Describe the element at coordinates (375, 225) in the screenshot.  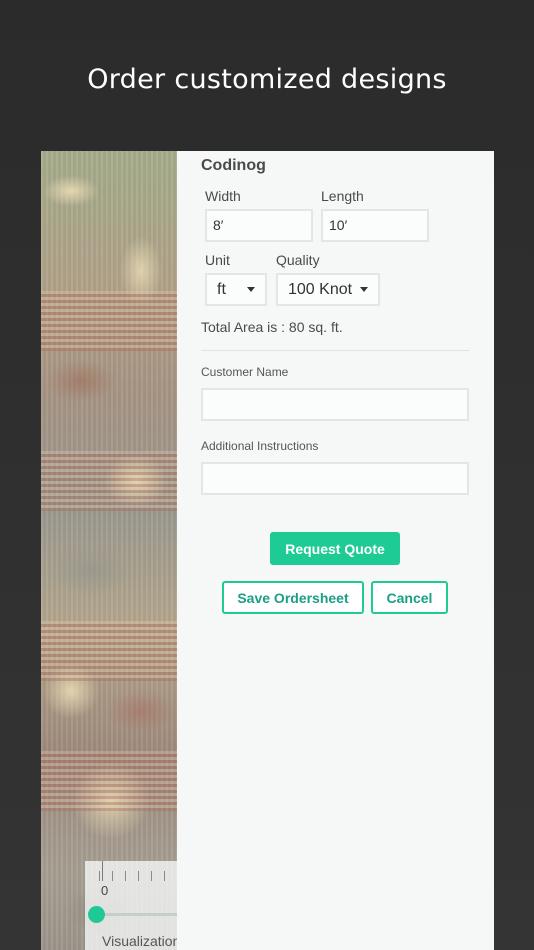
I see `length-field: 10′` at that location.